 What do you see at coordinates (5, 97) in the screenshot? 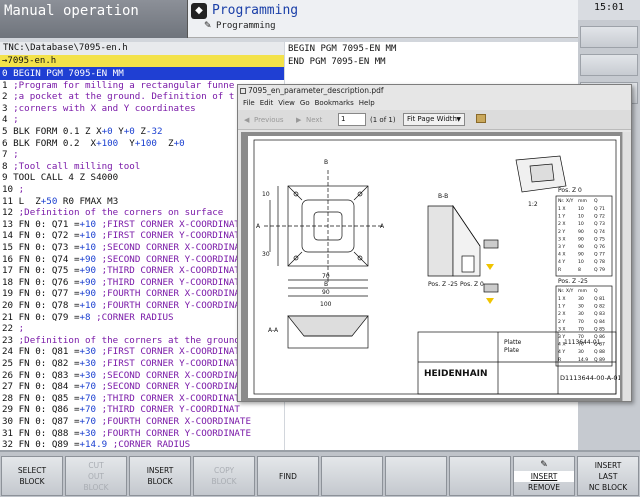
I see `line-number: 2` at bounding box center [5, 97].